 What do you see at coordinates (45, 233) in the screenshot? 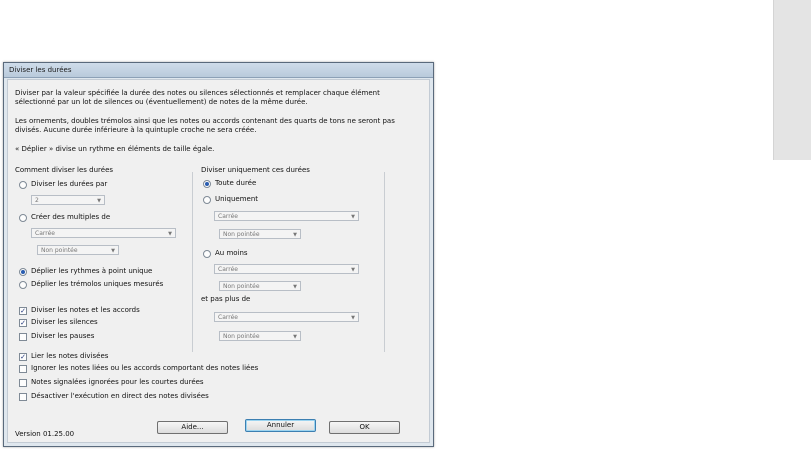
I see `multiples-note-value: Carrée` at bounding box center [45, 233].